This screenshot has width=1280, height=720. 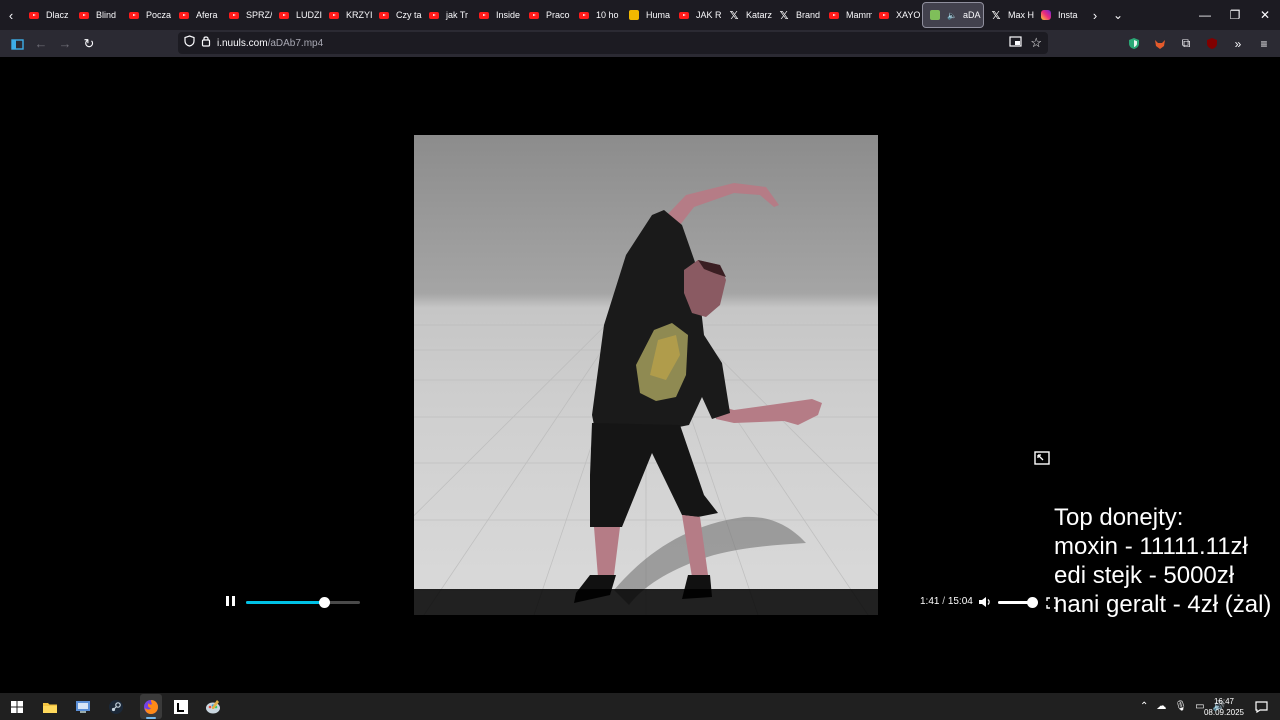 What do you see at coordinates (658, 15) in the screenshot?
I see `tab-label: Huma` at bounding box center [658, 15].